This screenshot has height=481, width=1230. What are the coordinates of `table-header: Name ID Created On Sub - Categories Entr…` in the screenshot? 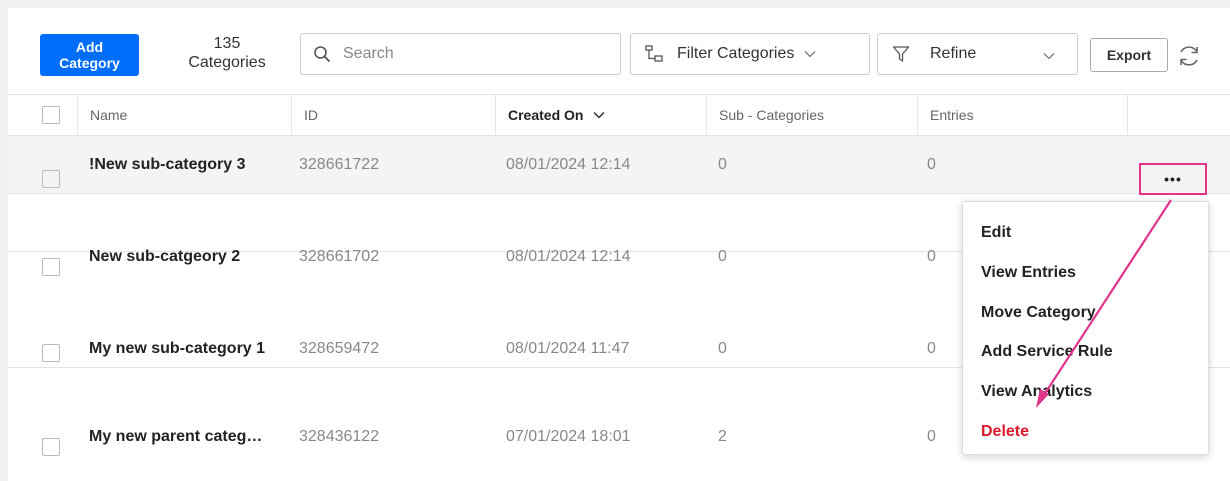 It's located at (619, 115).